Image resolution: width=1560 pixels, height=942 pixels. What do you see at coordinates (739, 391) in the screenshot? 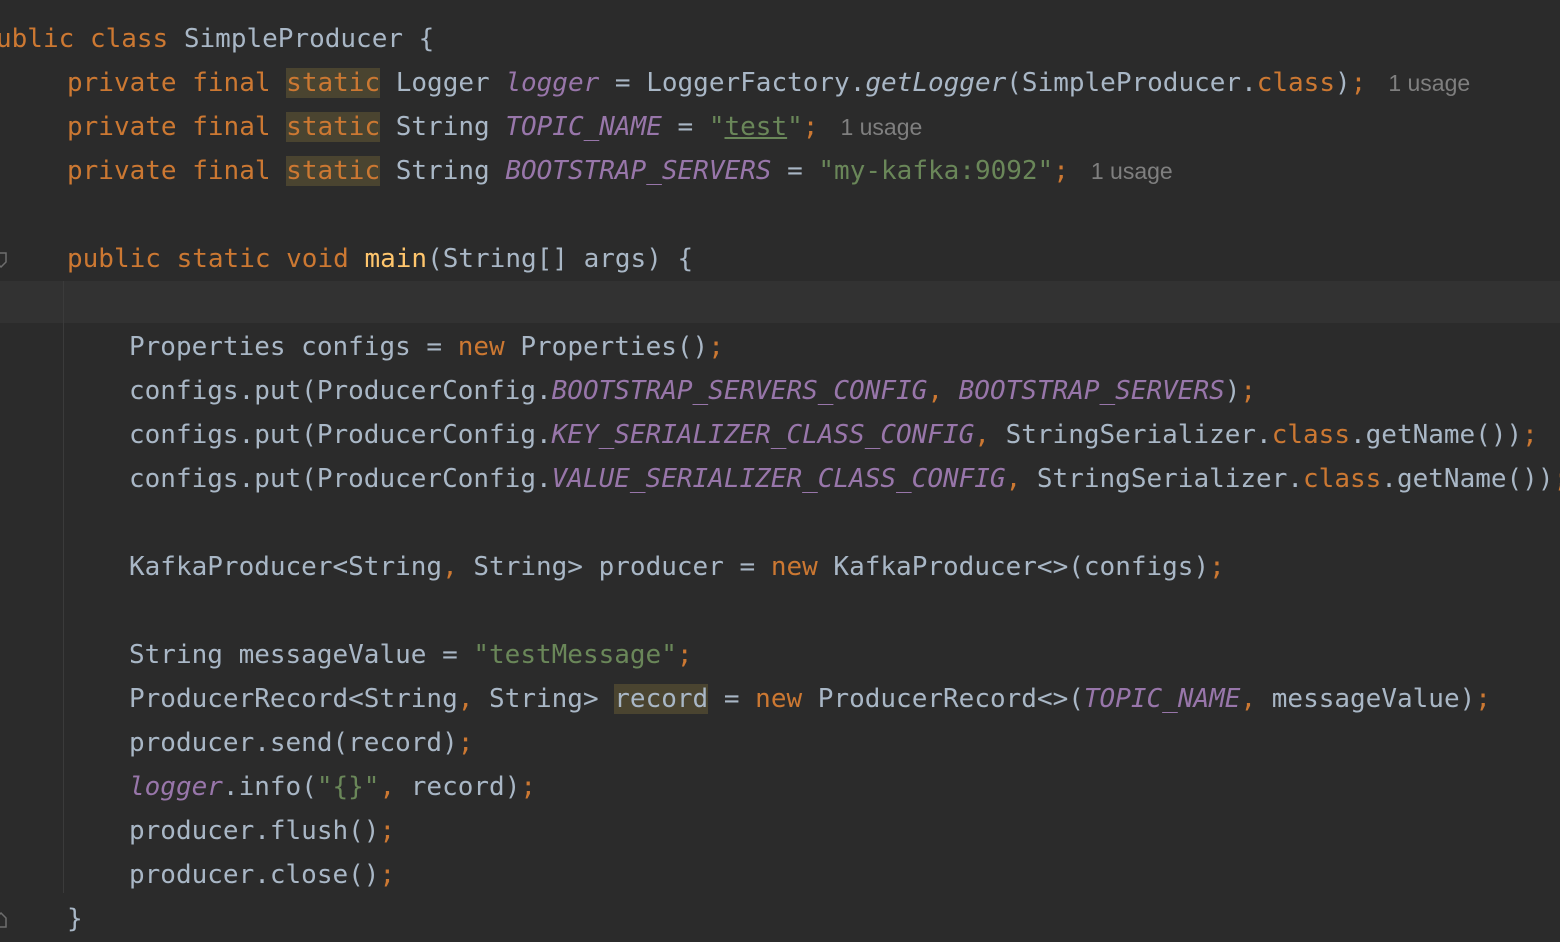
I see `constant: BOOTSTRAP_SERVERS_CONFIG` at bounding box center [739, 391].